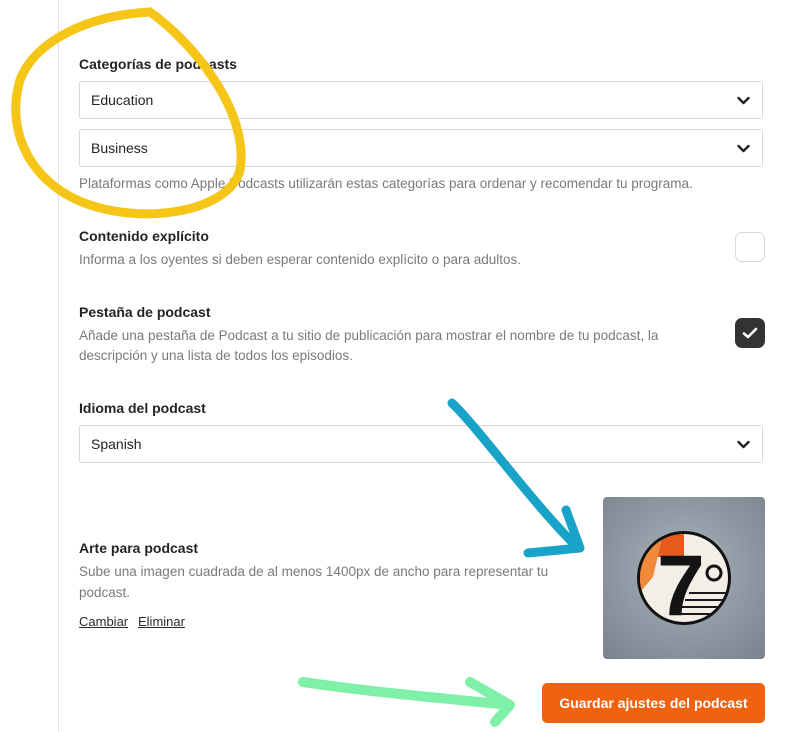  I want to click on check-icon, so click(750, 333).